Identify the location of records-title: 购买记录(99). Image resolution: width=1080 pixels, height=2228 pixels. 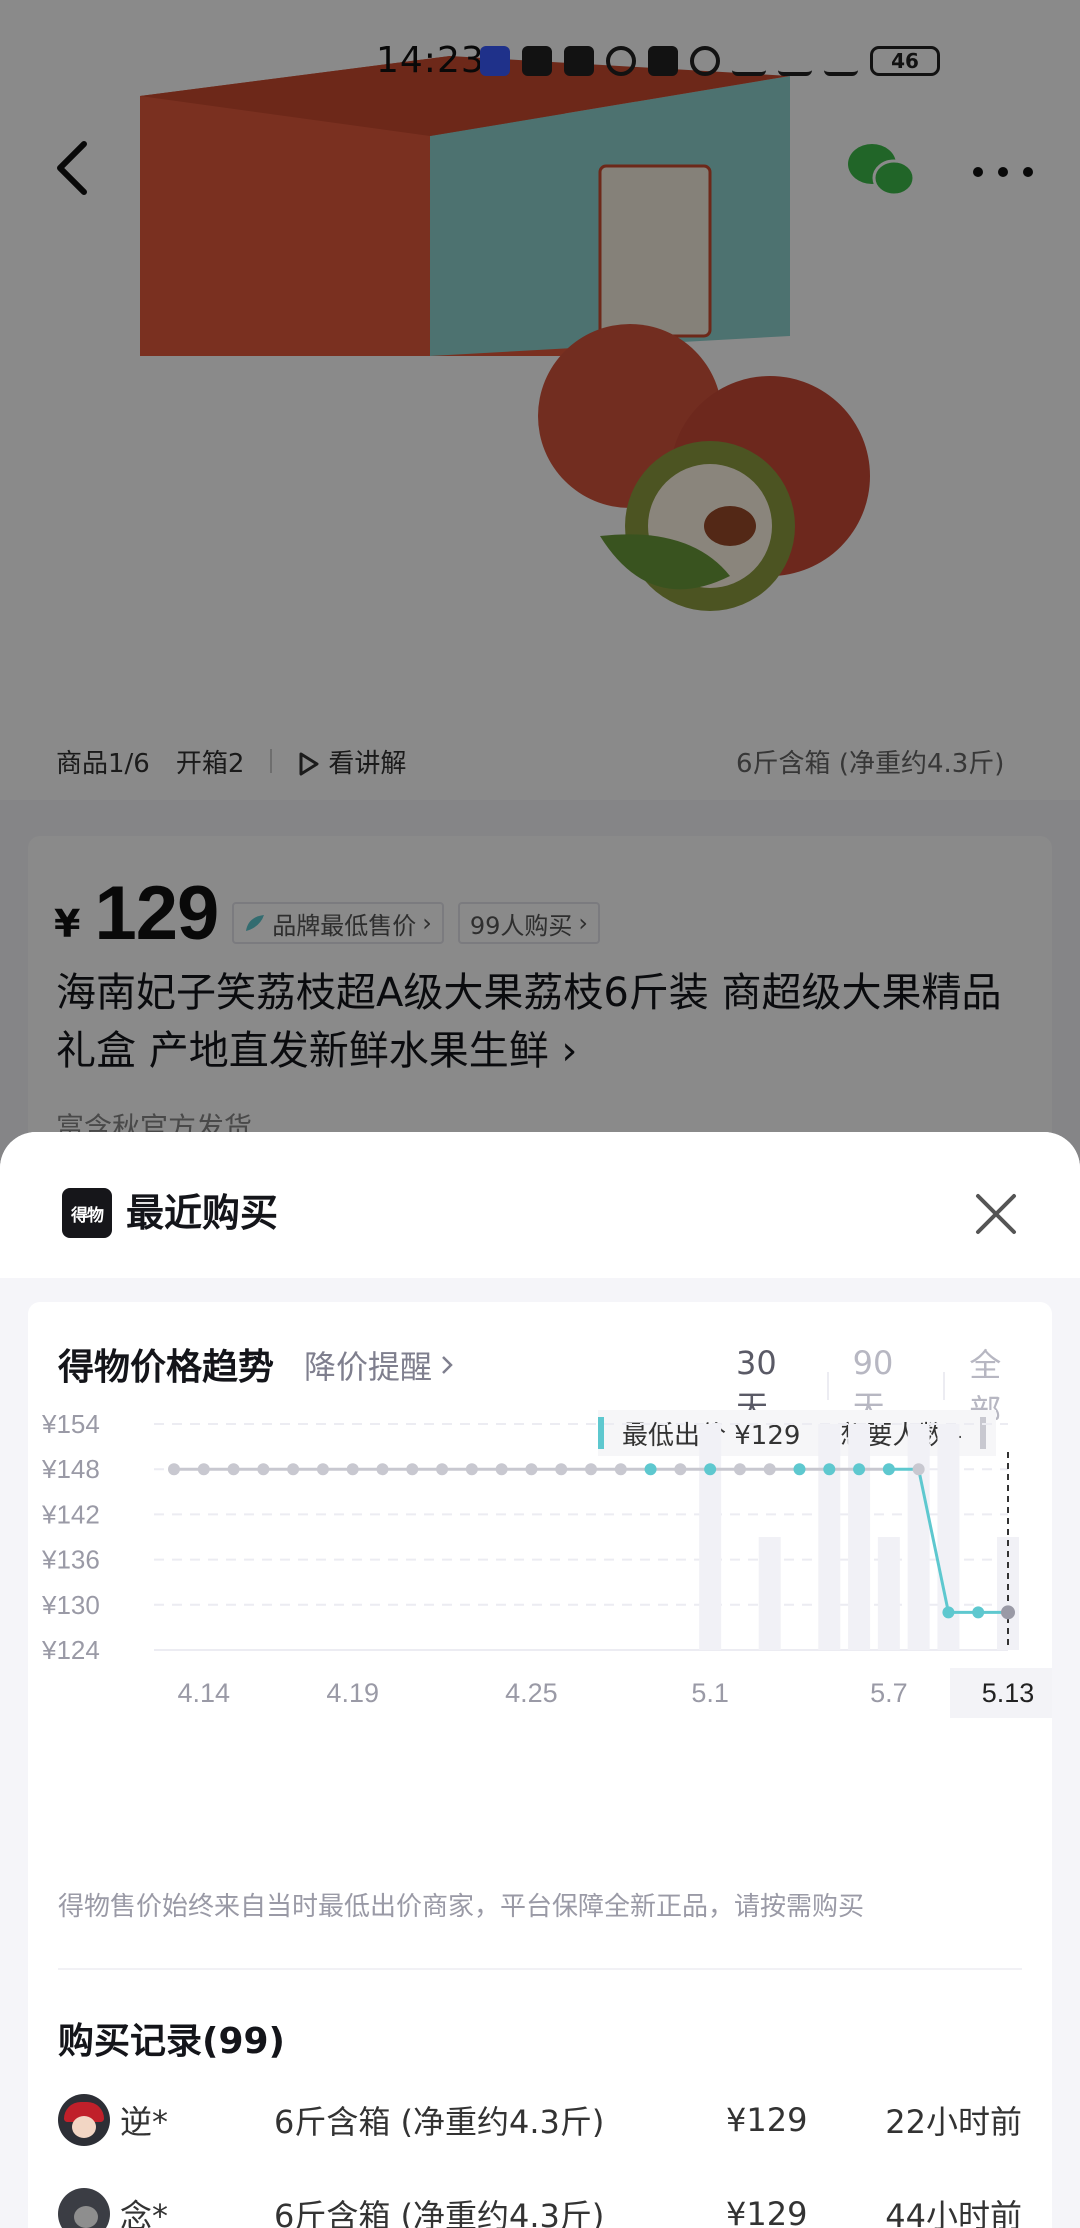
(172, 2041).